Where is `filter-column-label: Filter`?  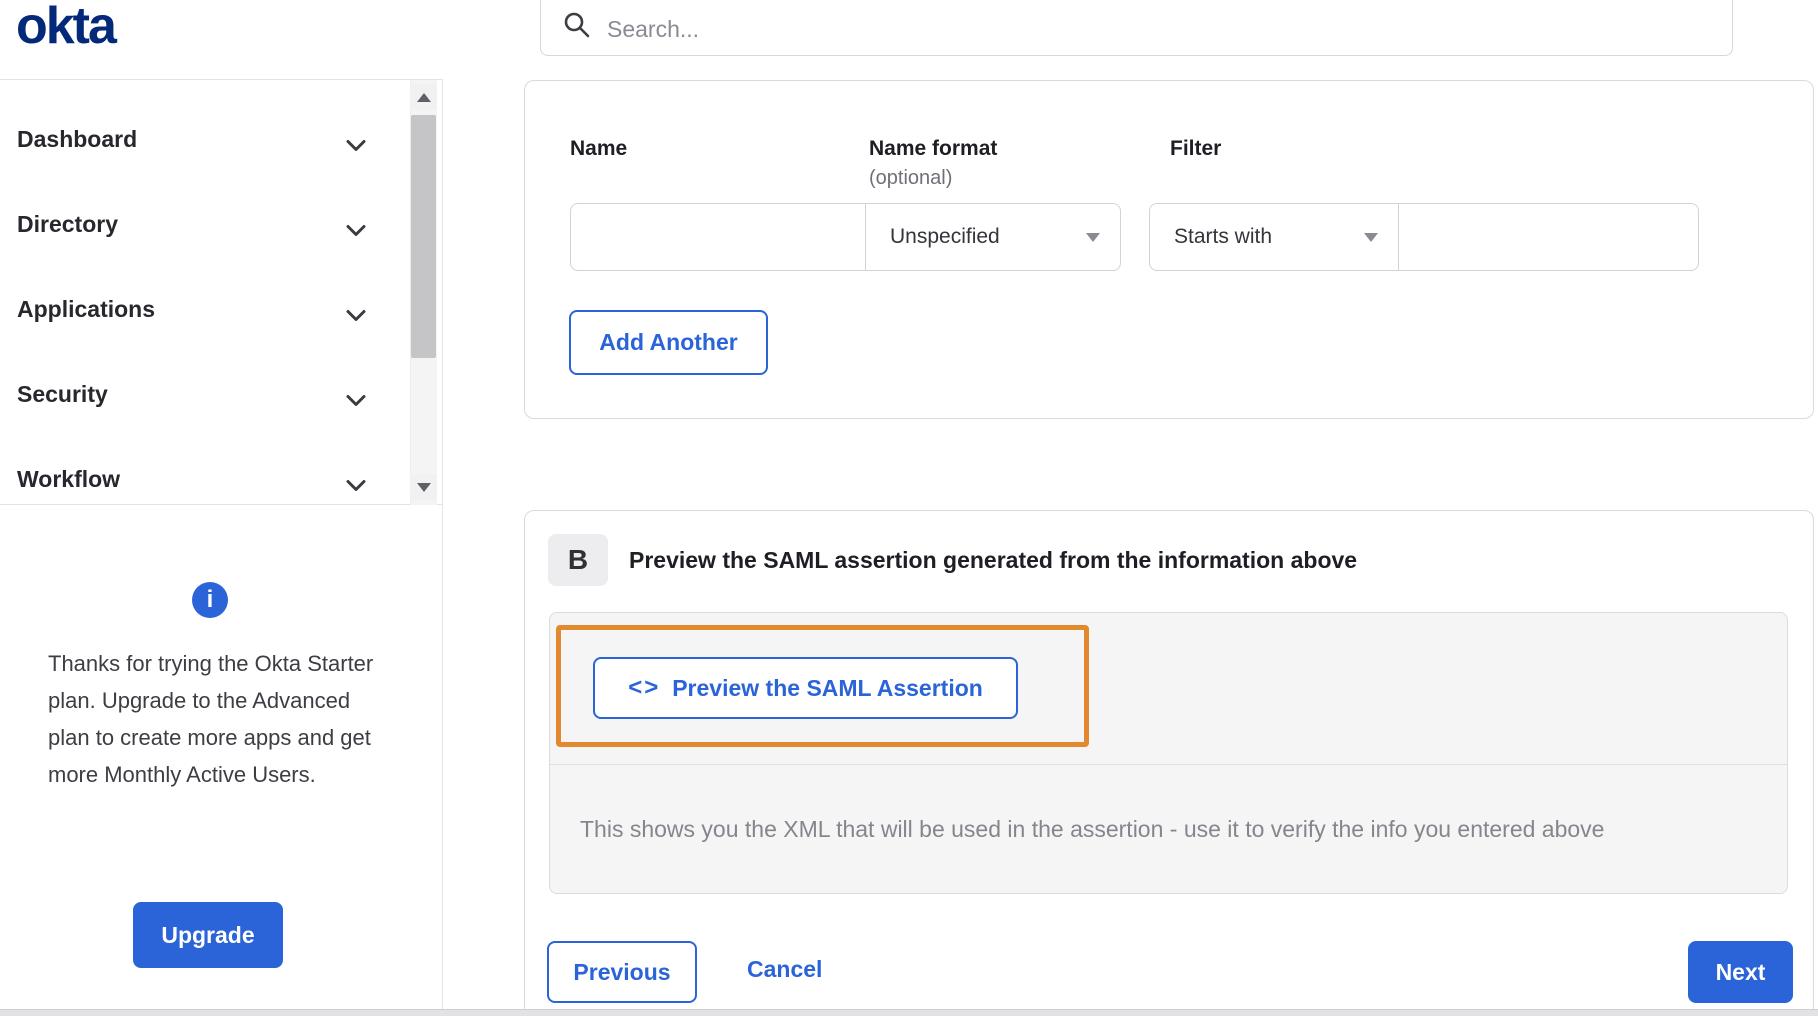
filter-column-label: Filter is located at coordinates (1196, 148).